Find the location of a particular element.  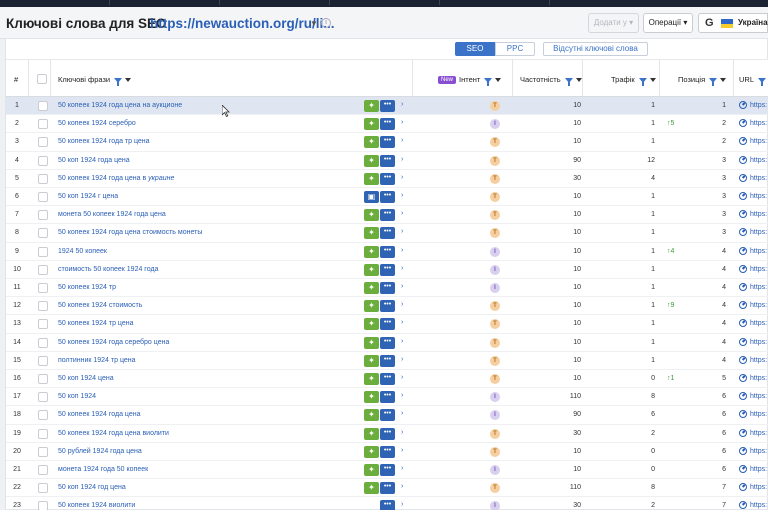

info-icon: i is located at coordinates (326, 23).